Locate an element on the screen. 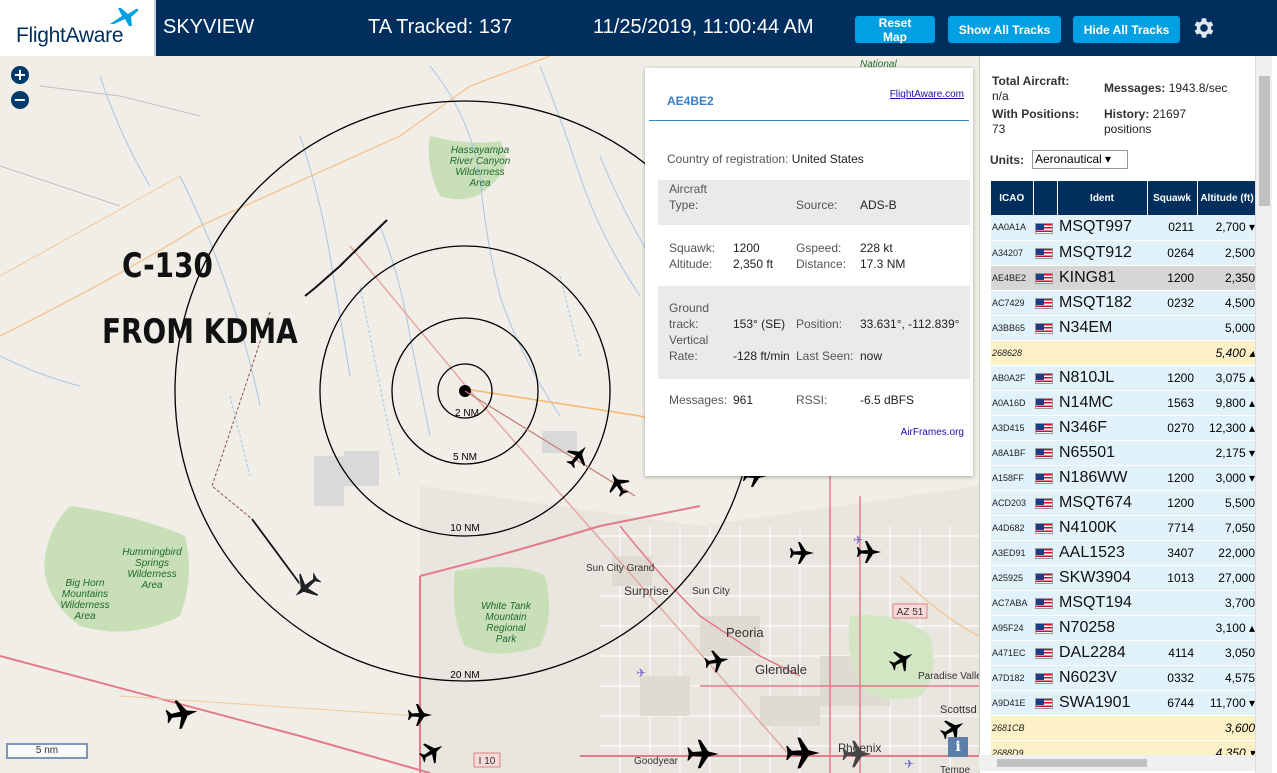 The height and width of the screenshot is (773, 1277). table-row: AA0A1A MSQT997 0211 2,700 ▾ is located at coordinates (1124, 228).